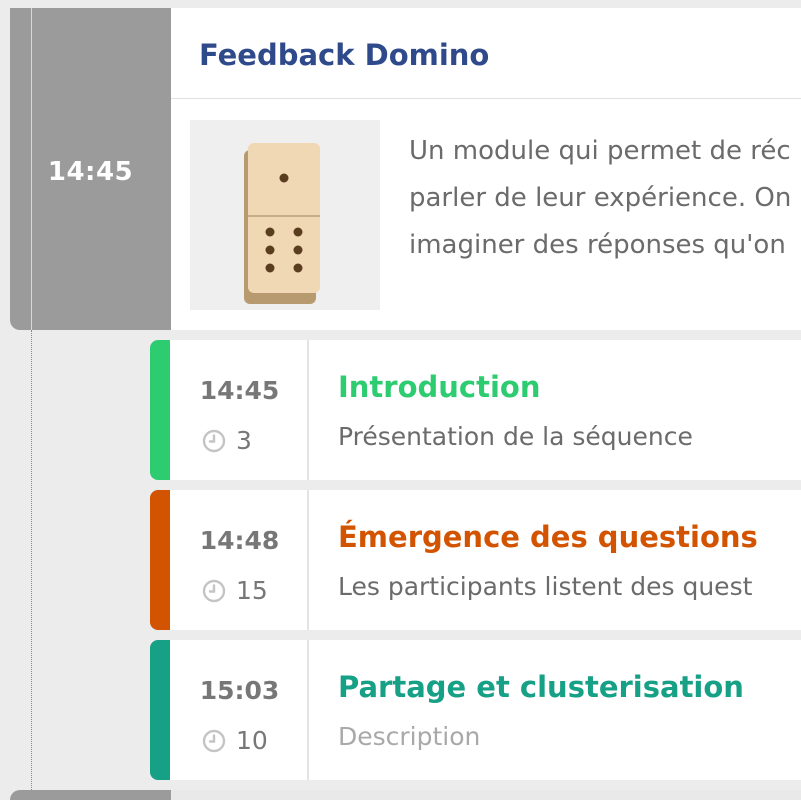  What do you see at coordinates (239, 390) in the screenshot?
I see `sequence-start-time: 14:45` at bounding box center [239, 390].